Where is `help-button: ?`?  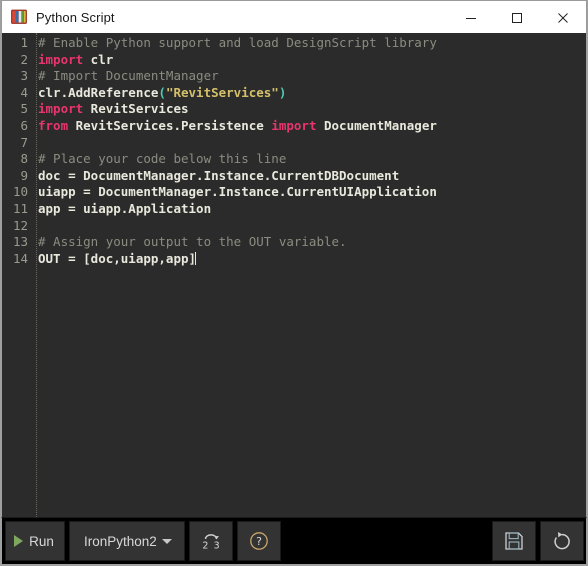 help-button: ? is located at coordinates (259, 541).